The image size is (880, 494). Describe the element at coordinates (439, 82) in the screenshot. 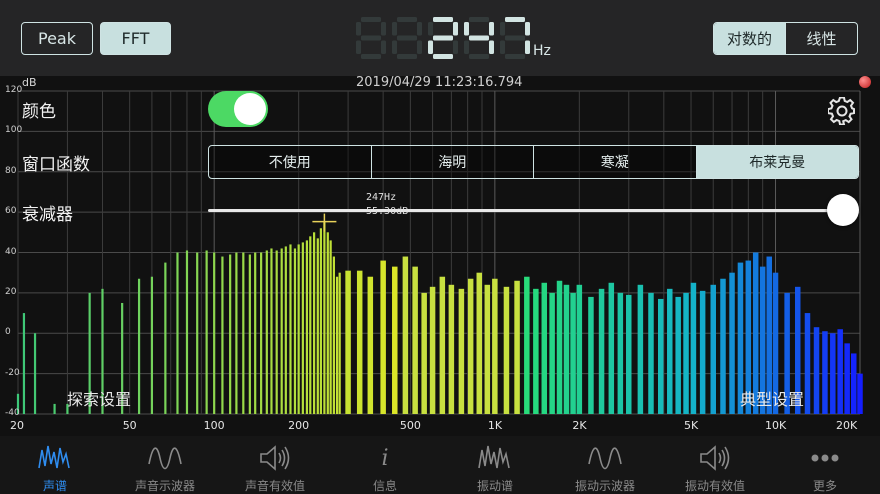

I see `timestamp: 2019/04/29 11:23:16.794` at that location.